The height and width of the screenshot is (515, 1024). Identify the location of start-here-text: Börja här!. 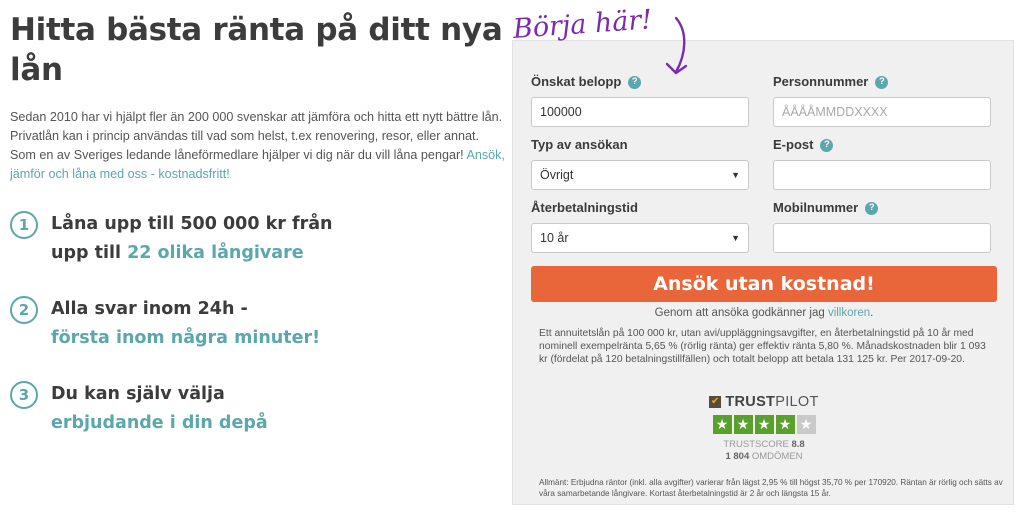
(583, 24).